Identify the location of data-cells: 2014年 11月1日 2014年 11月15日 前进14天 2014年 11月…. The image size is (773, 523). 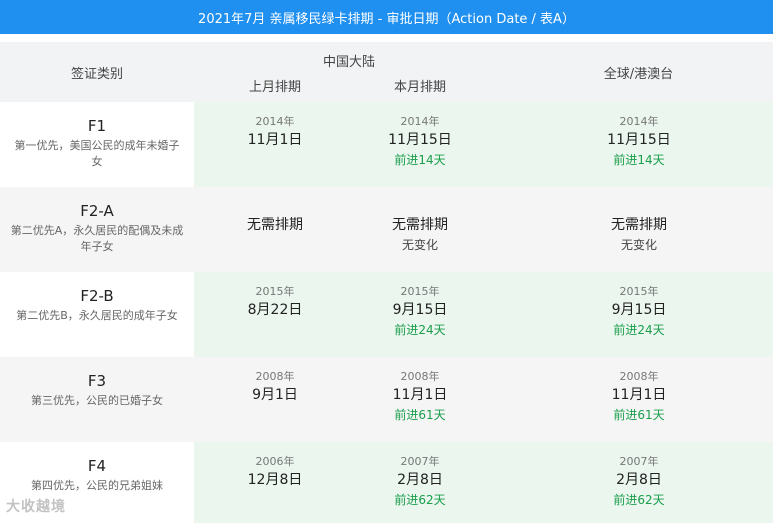
(483, 144).